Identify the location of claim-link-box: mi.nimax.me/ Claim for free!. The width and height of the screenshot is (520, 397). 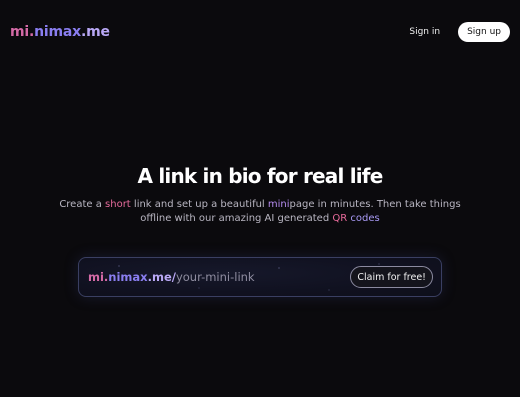
(260, 277).